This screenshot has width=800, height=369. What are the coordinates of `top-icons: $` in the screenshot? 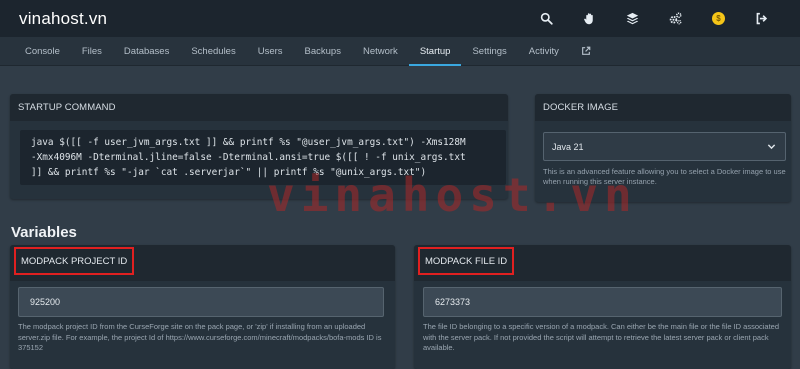 It's located at (654, 18).